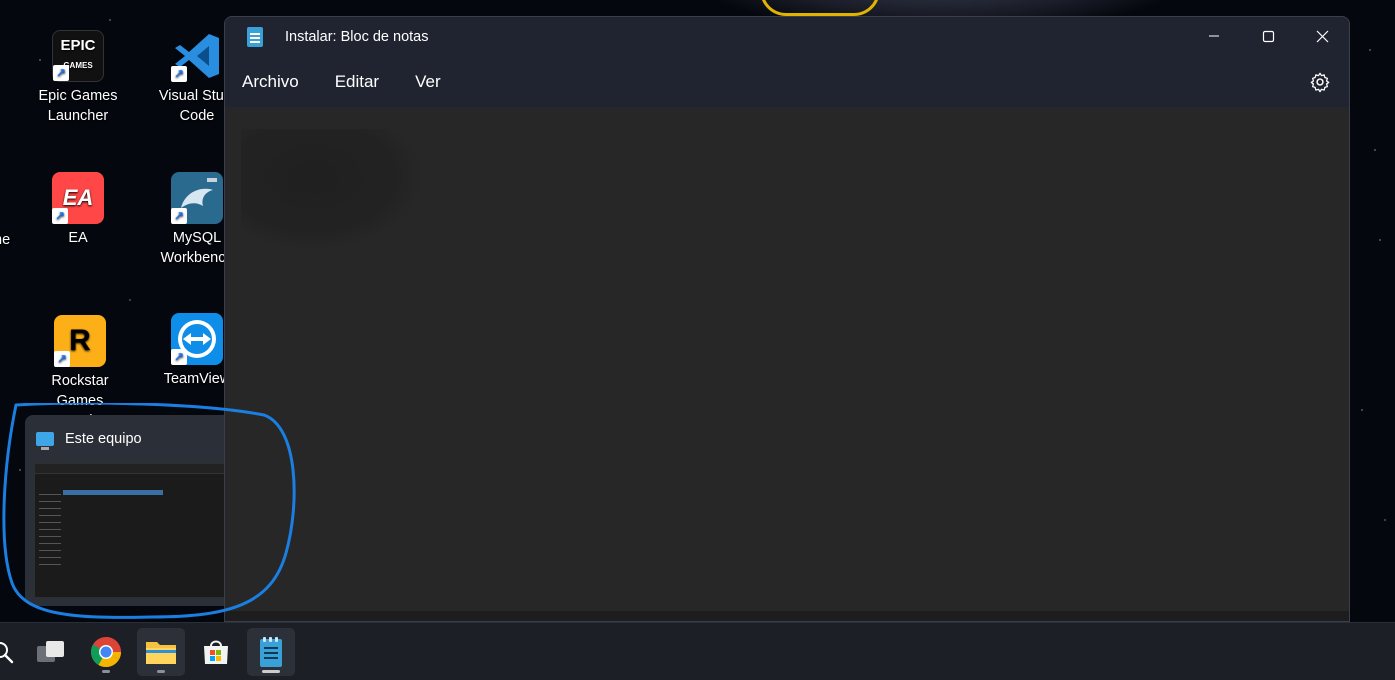  Describe the element at coordinates (787, 37) in the screenshot. I see `title-bar: Instalar: Bloc de notas` at that location.